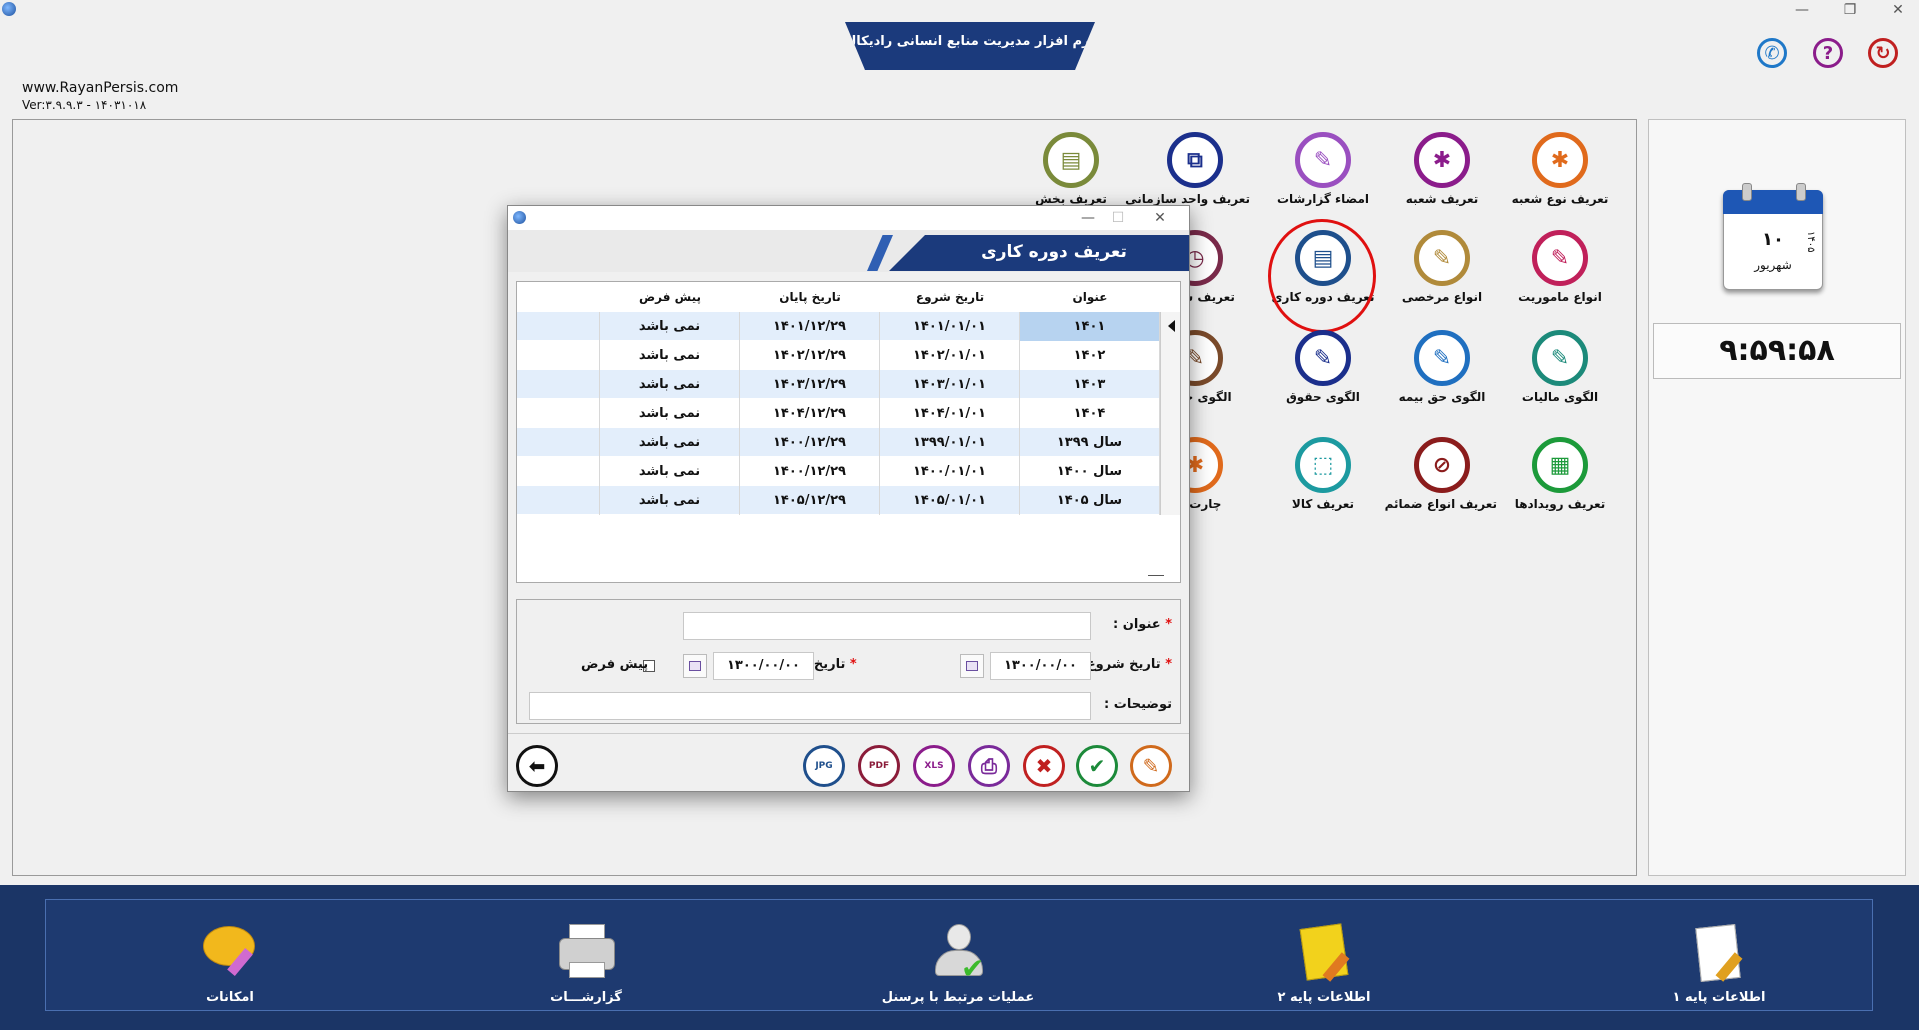  What do you see at coordinates (887, 626) in the screenshot?
I see `title-input` at bounding box center [887, 626].